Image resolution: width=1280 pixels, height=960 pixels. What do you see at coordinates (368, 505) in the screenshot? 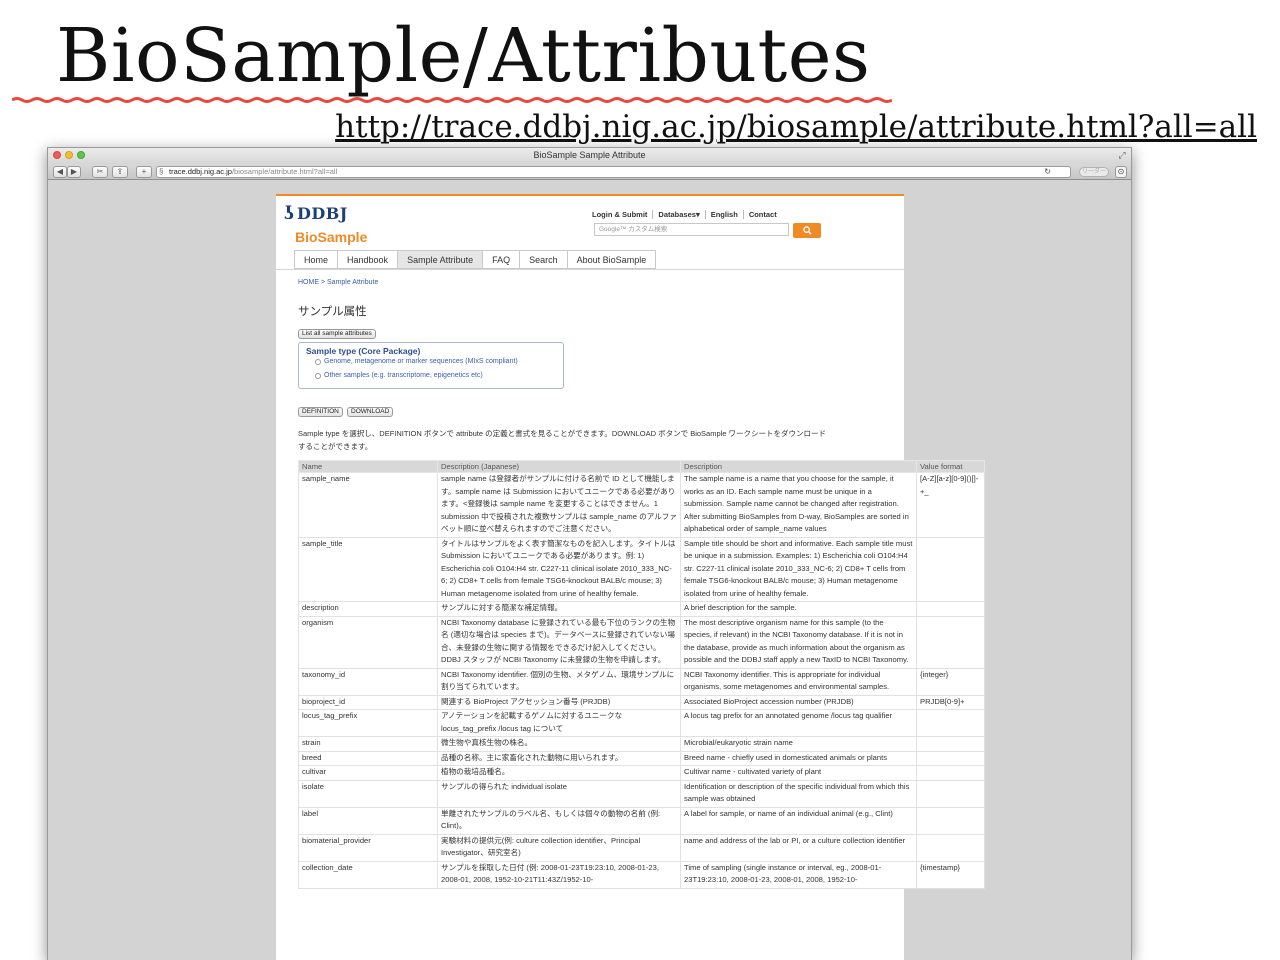
I see `attribute-name-cell: sample_name` at bounding box center [368, 505].